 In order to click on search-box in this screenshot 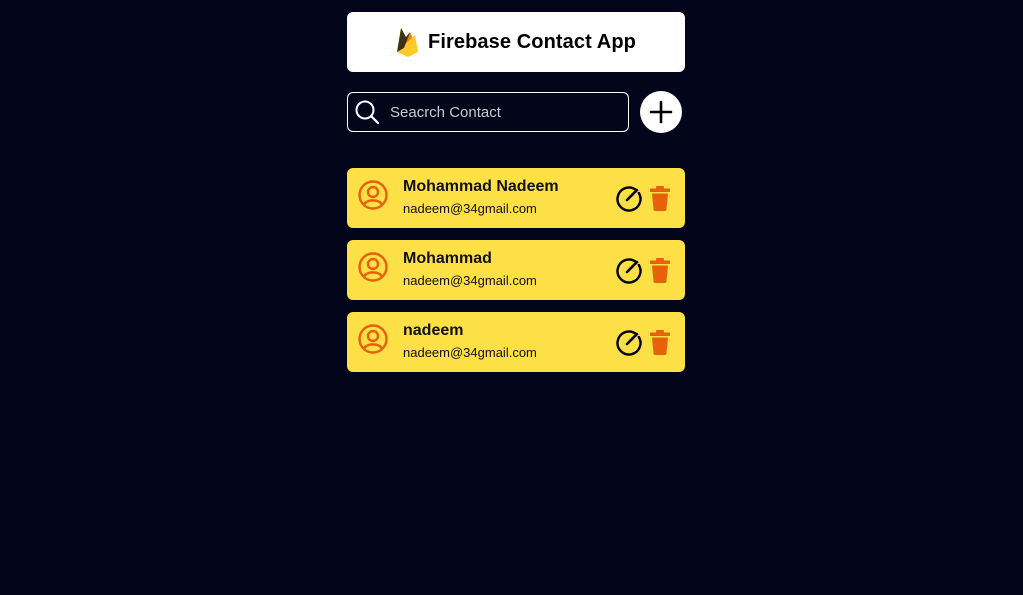, I will do `click(488, 112)`.